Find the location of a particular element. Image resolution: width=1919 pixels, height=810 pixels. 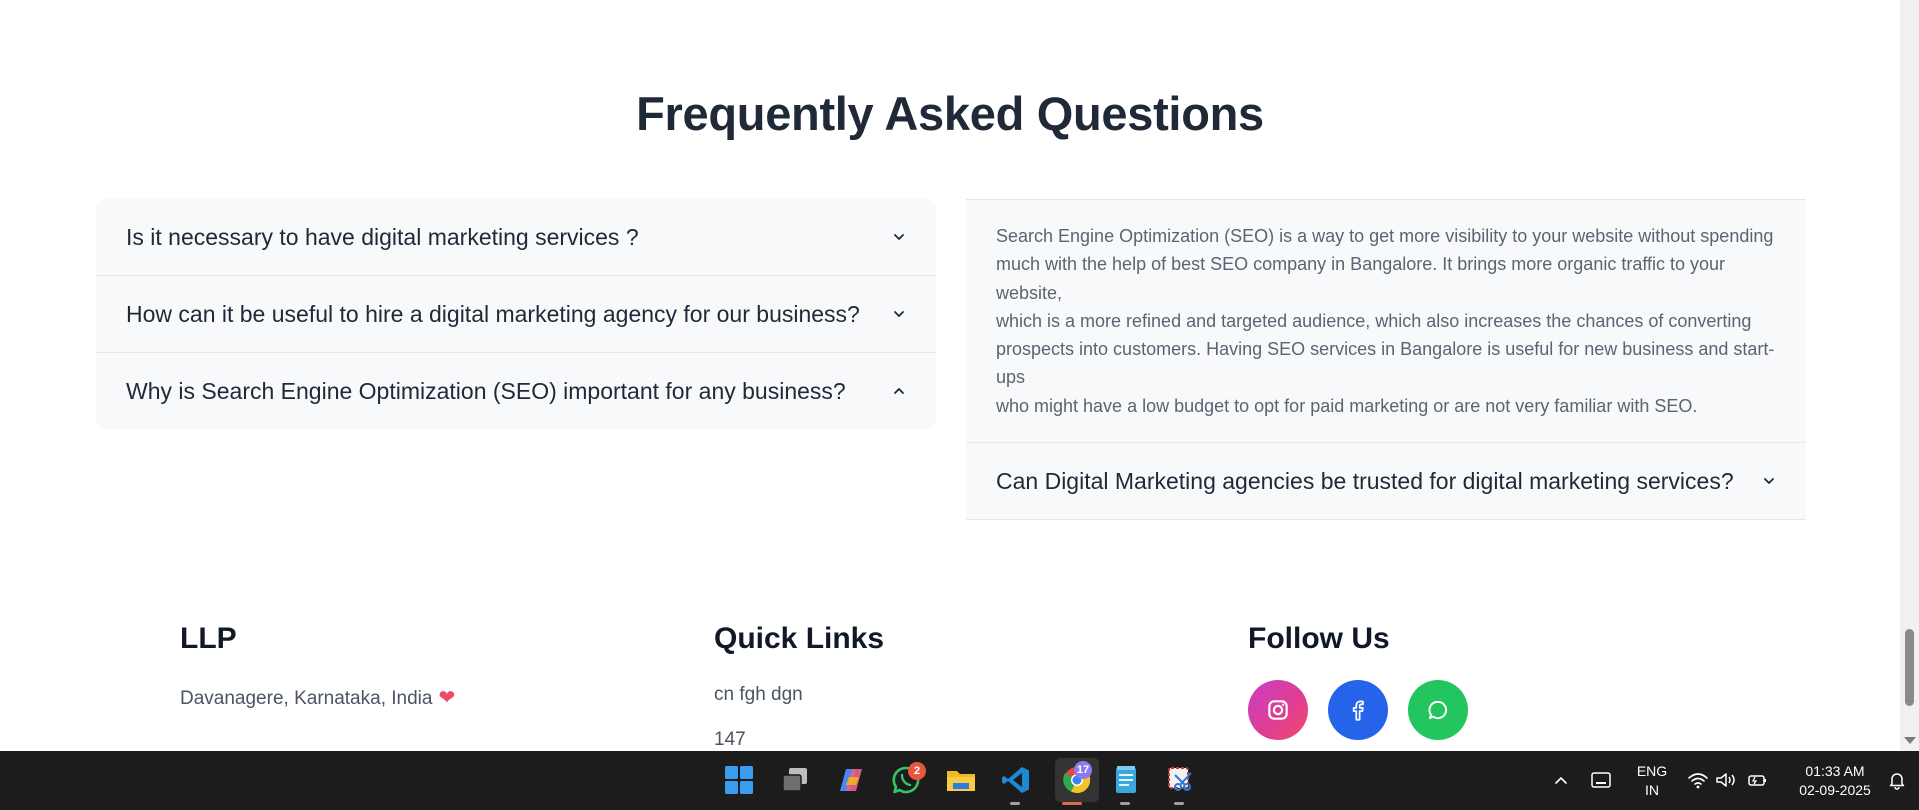

taskbar: 2 17 ENG IN 01:33 AM 02-09-2025 is located at coordinates (959, 780).